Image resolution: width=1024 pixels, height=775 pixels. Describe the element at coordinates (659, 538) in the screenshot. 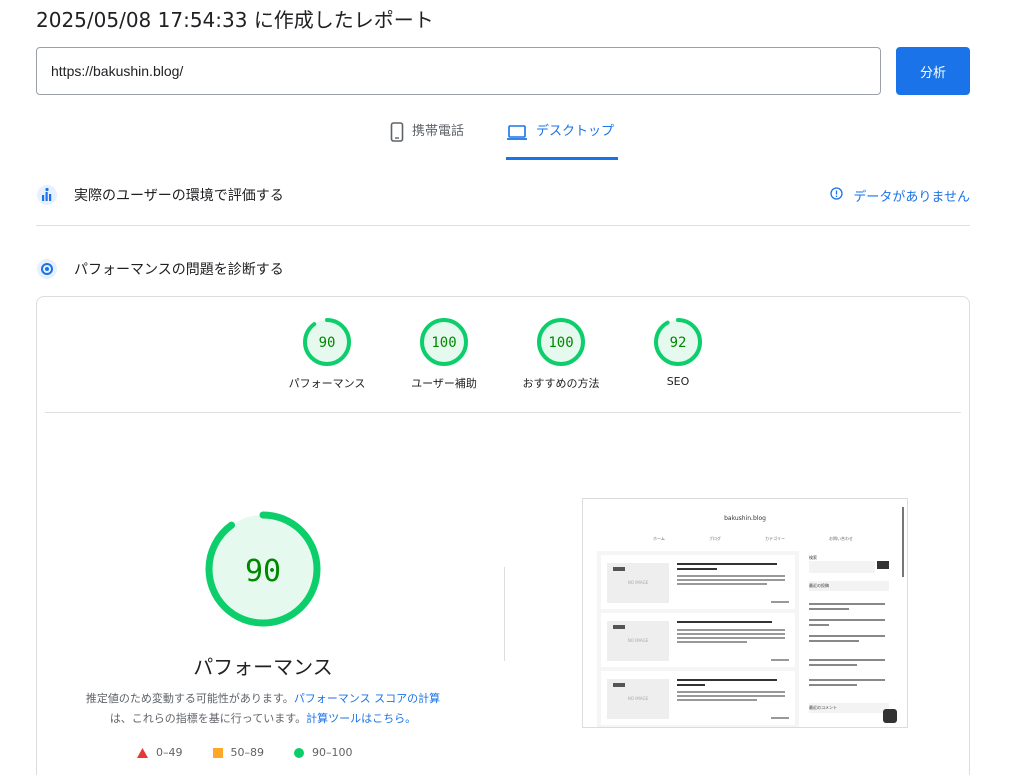

I see `thumb-nav-item: ホーム` at that location.